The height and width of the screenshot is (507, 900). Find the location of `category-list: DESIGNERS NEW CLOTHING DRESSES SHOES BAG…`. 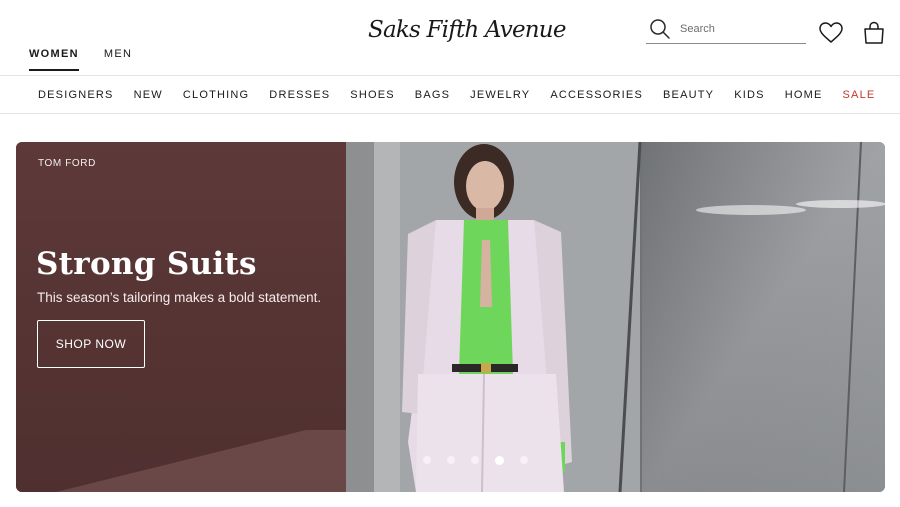

category-list: DESIGNERS NEW CLOTHING DRESSES SHOES BAG… is located at coordinates (466, 95).